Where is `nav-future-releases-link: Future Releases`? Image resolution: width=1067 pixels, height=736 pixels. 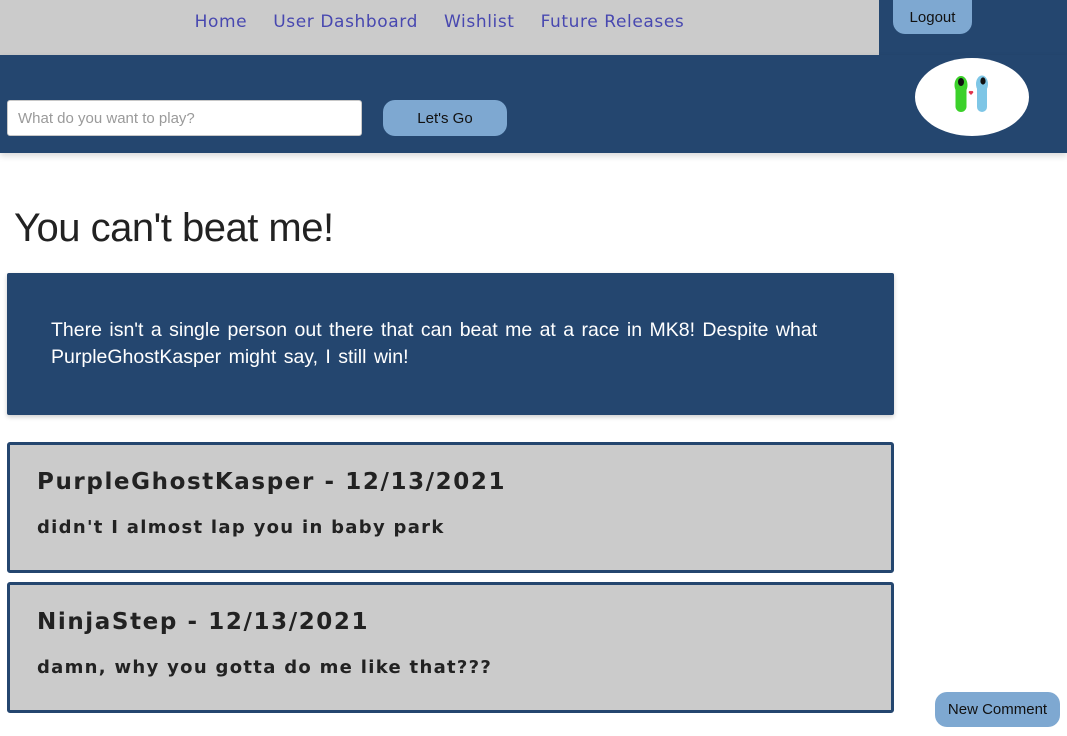
nav-future-releases-link: Future Releases is located at coordinates (613, 22).